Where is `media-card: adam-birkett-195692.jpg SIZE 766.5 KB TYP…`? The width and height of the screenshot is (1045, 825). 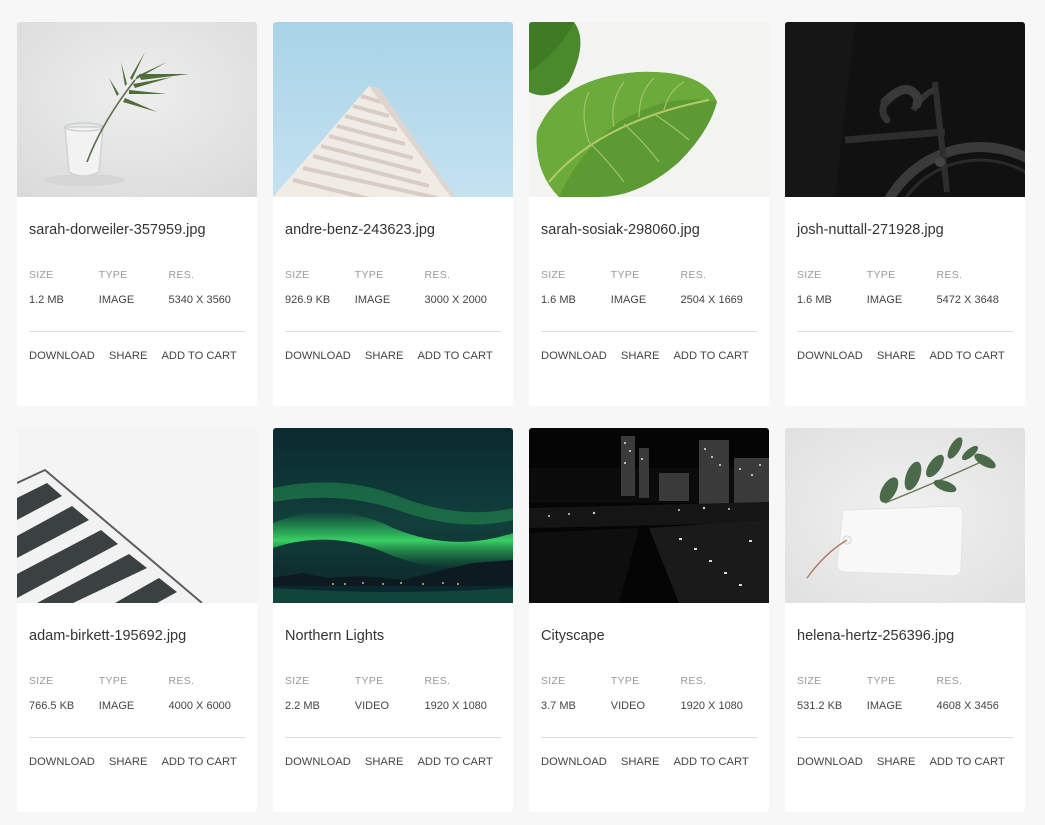 media-card: adam-birkett-195692.jpg SIZE 766.5 KB TYP… is located at coordinates (137, 620).